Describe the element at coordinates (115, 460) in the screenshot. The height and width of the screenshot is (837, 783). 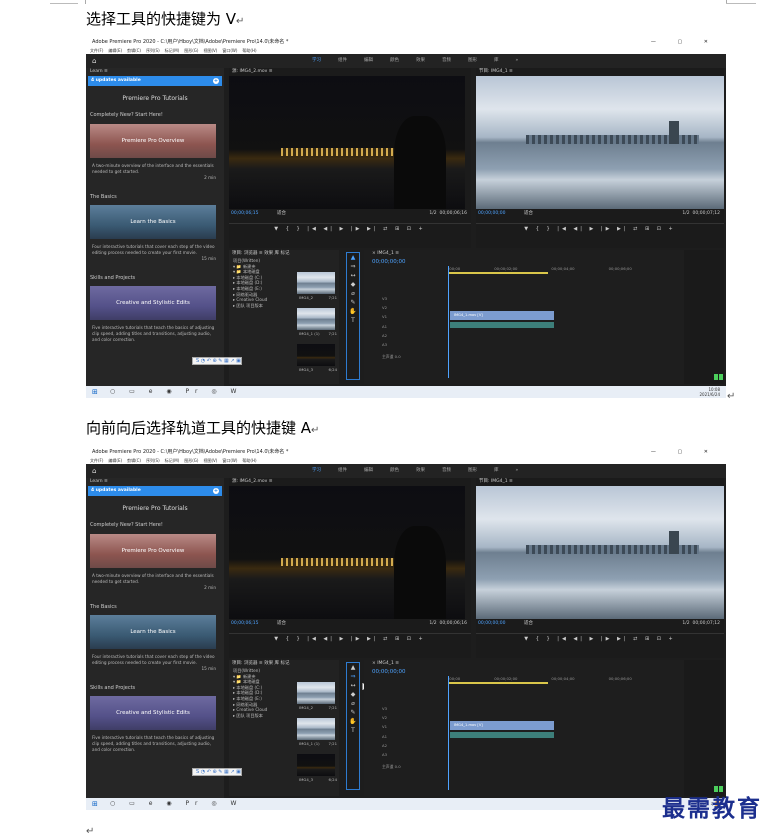
I see `menu-edit: 编辑(E)` at that location.